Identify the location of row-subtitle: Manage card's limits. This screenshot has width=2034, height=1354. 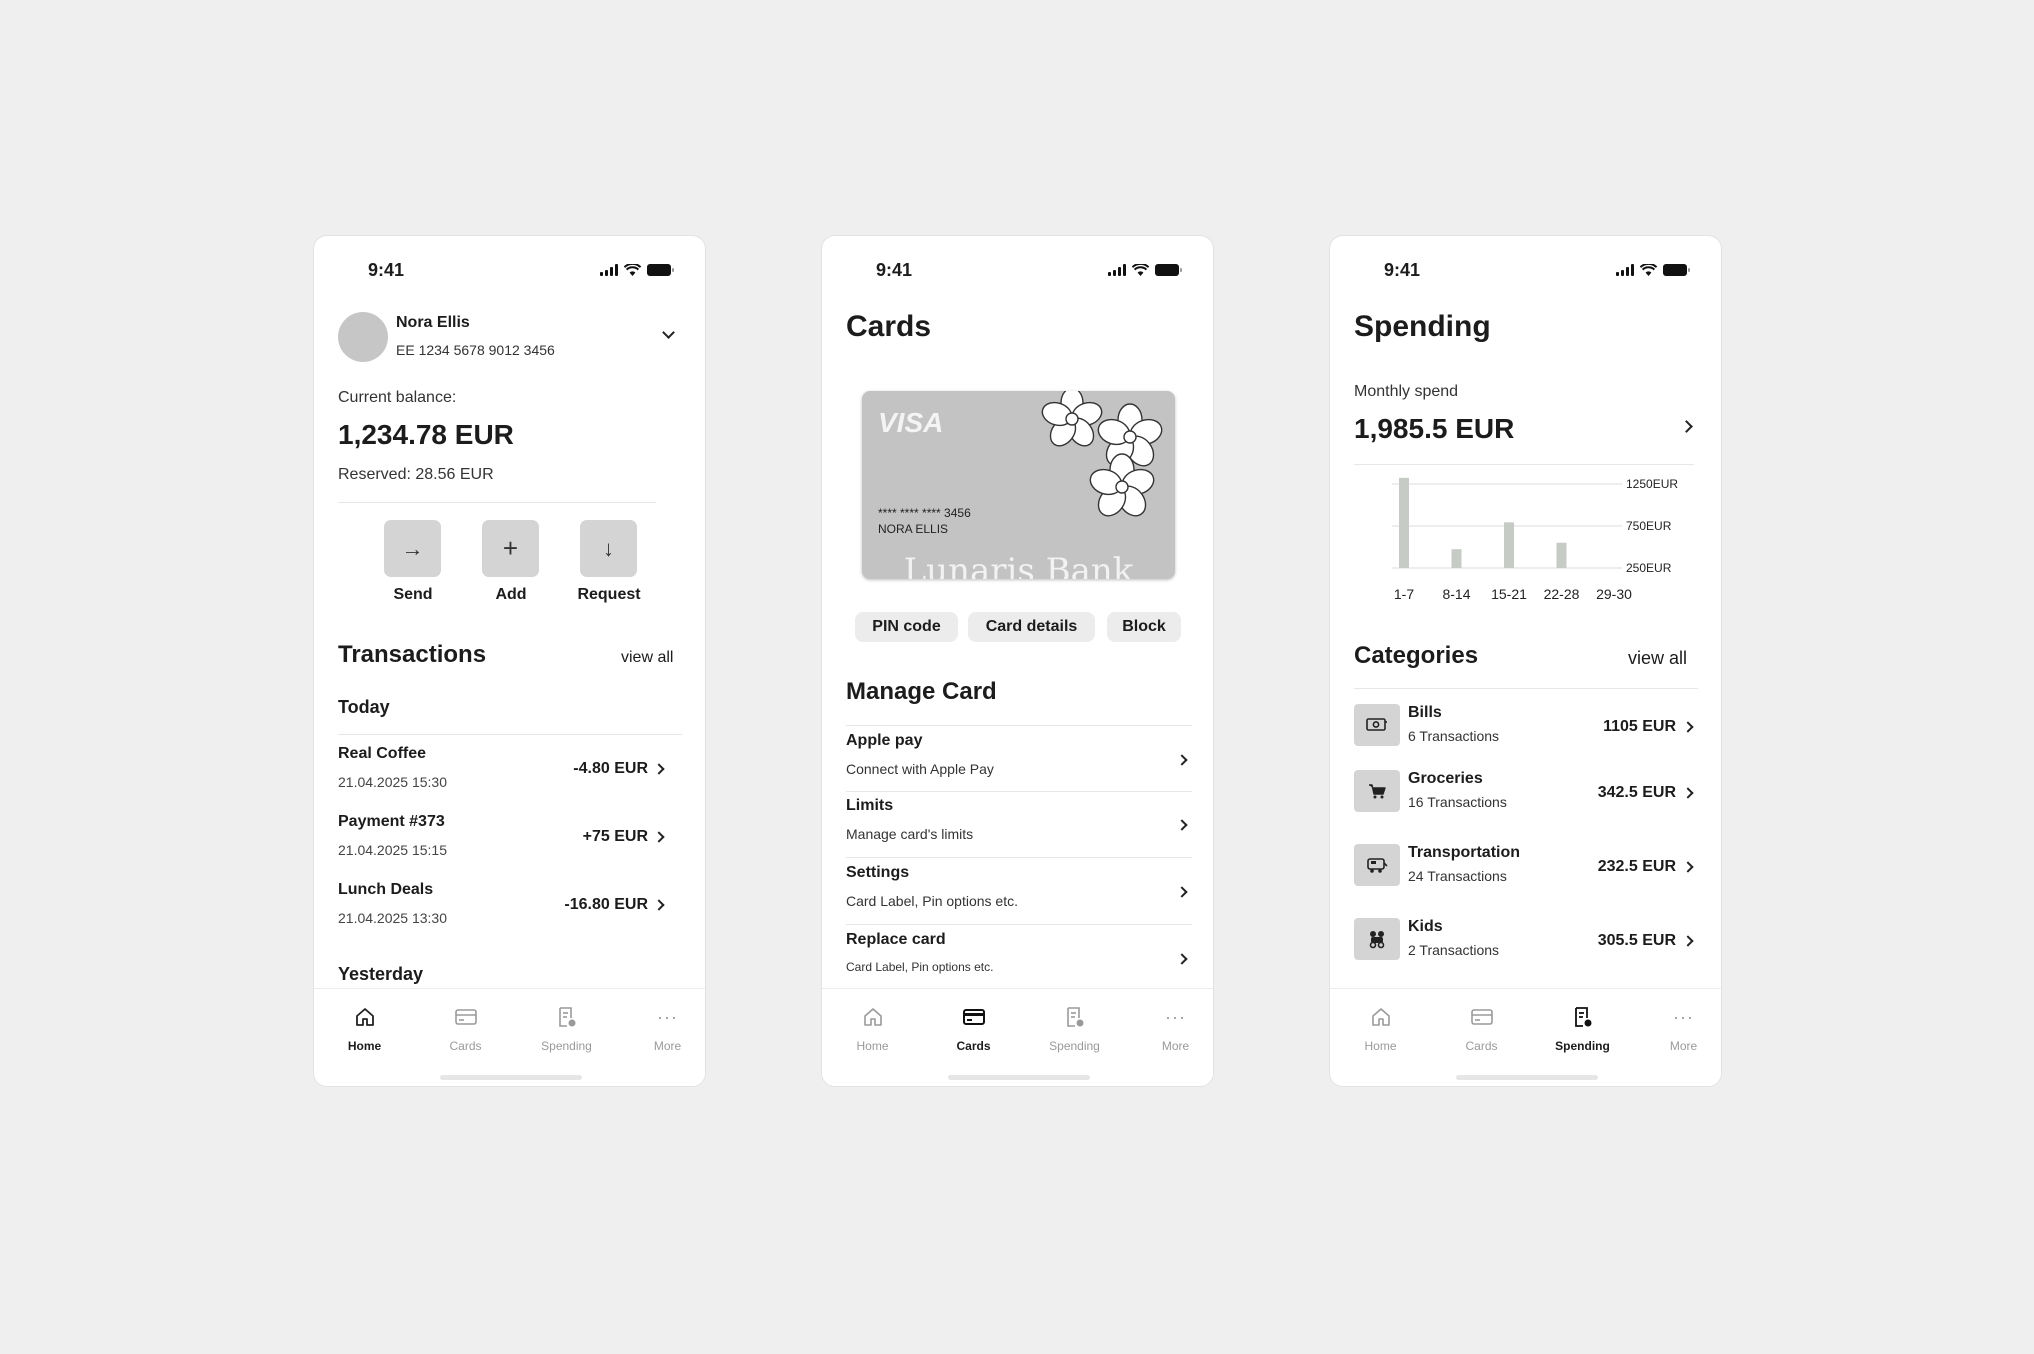
(910, 834).